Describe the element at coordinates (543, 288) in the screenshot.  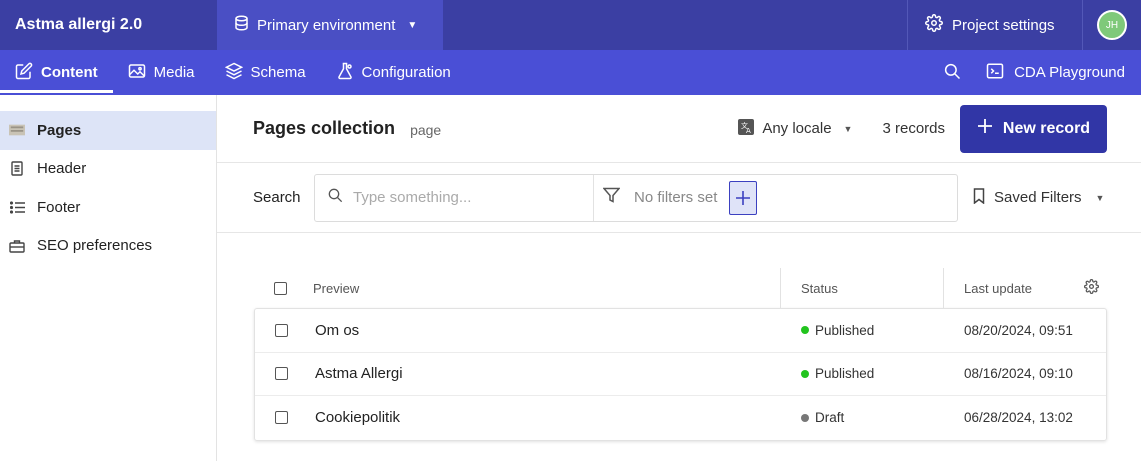
I see `column-header-preview: Preview` at that location.